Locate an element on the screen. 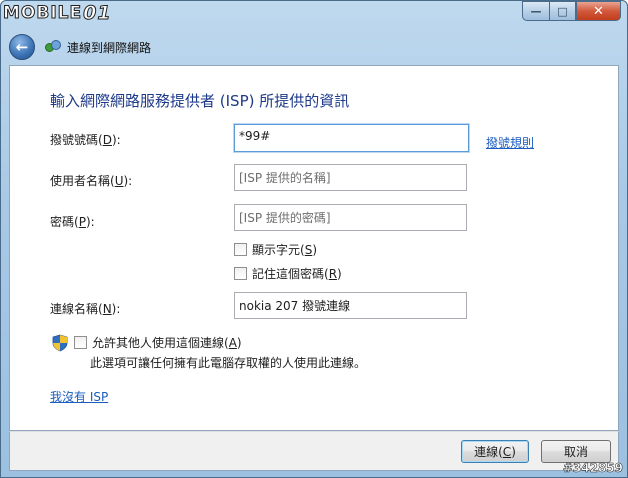 This screenshot has width=628, height=478. remember-password-checkbox: 記住這個密碼(R) is located at coordinates (288, 273).